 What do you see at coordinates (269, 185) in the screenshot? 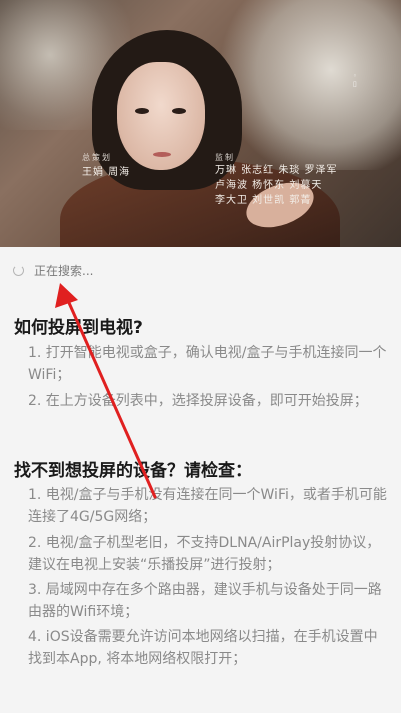
I see `credit-names: 卢海波 杨怀东 刘慕天` at bounding box center [269, 185].